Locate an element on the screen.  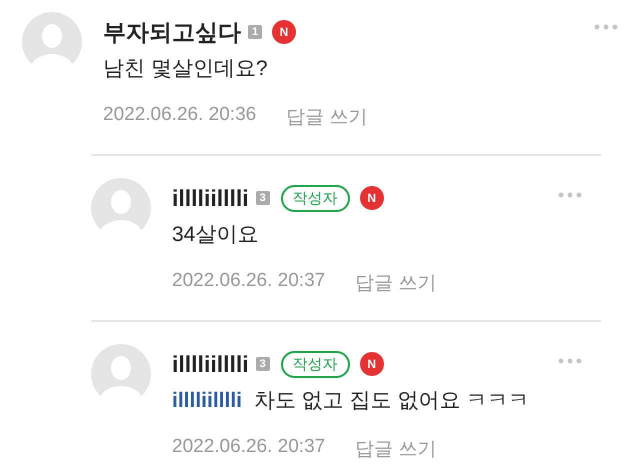
author-name: 부자되고싶다 is located at coordinates (172, 32).